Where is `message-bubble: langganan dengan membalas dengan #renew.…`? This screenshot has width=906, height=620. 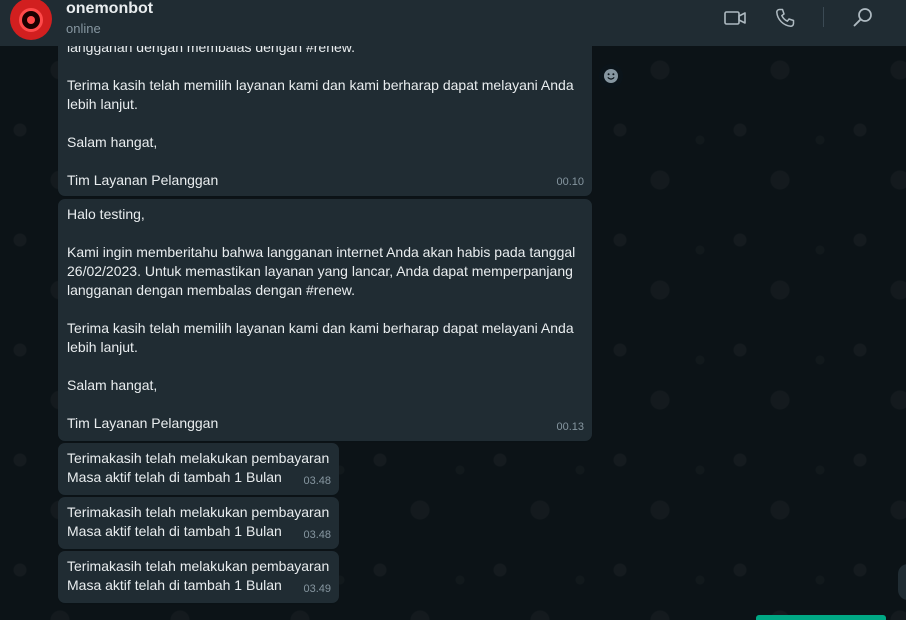
message-bubble: langganan dengan membalas dengan #renew.… is located at coordinates (325, 121).